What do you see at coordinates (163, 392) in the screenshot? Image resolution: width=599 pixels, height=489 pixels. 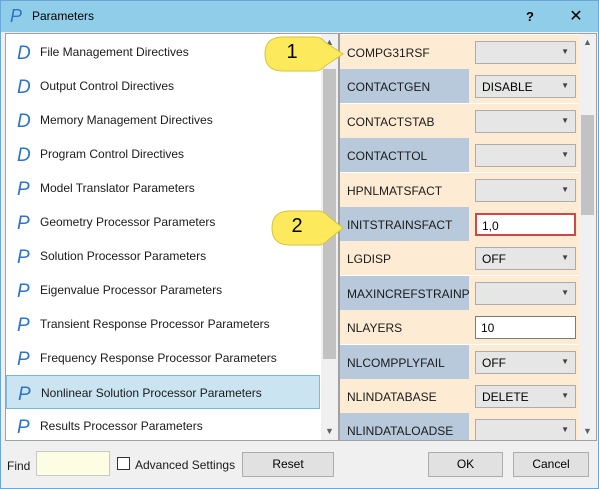 I see `section-item: P Nonlinear Solution Processor Parameters` at bounding box center [163, 392].